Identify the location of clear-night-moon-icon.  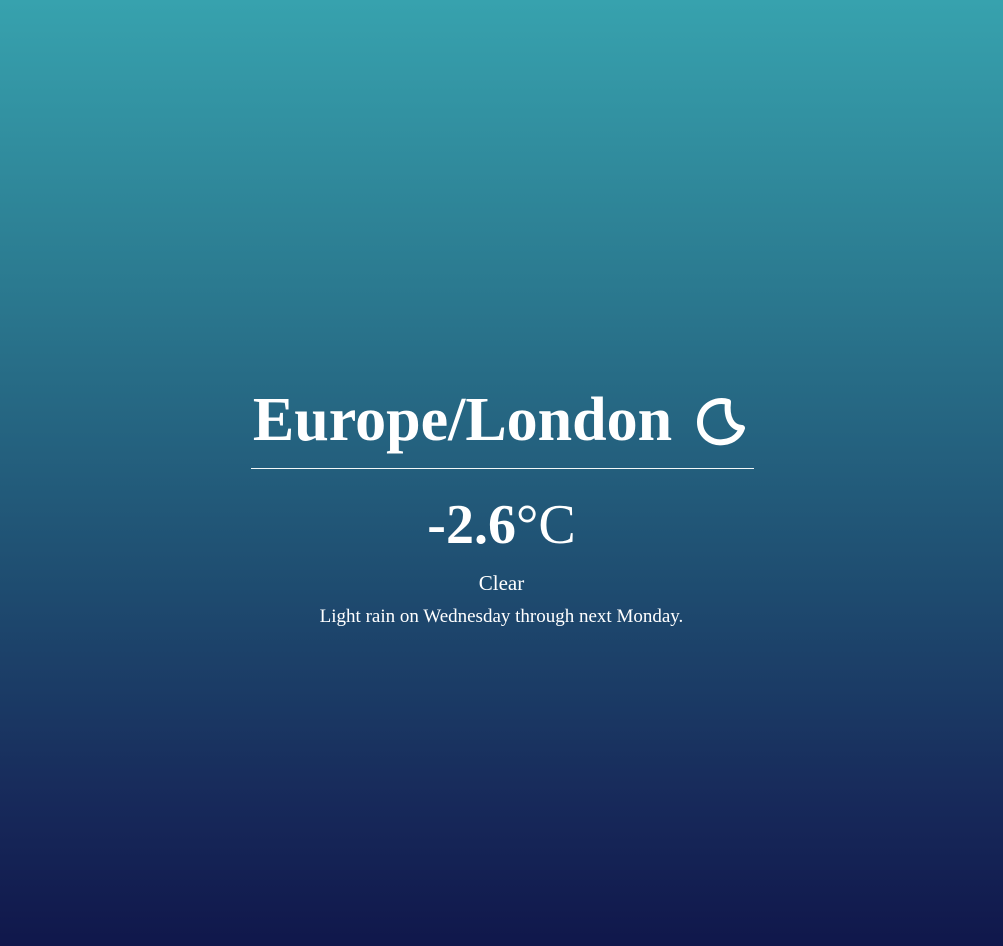
(720, 422).